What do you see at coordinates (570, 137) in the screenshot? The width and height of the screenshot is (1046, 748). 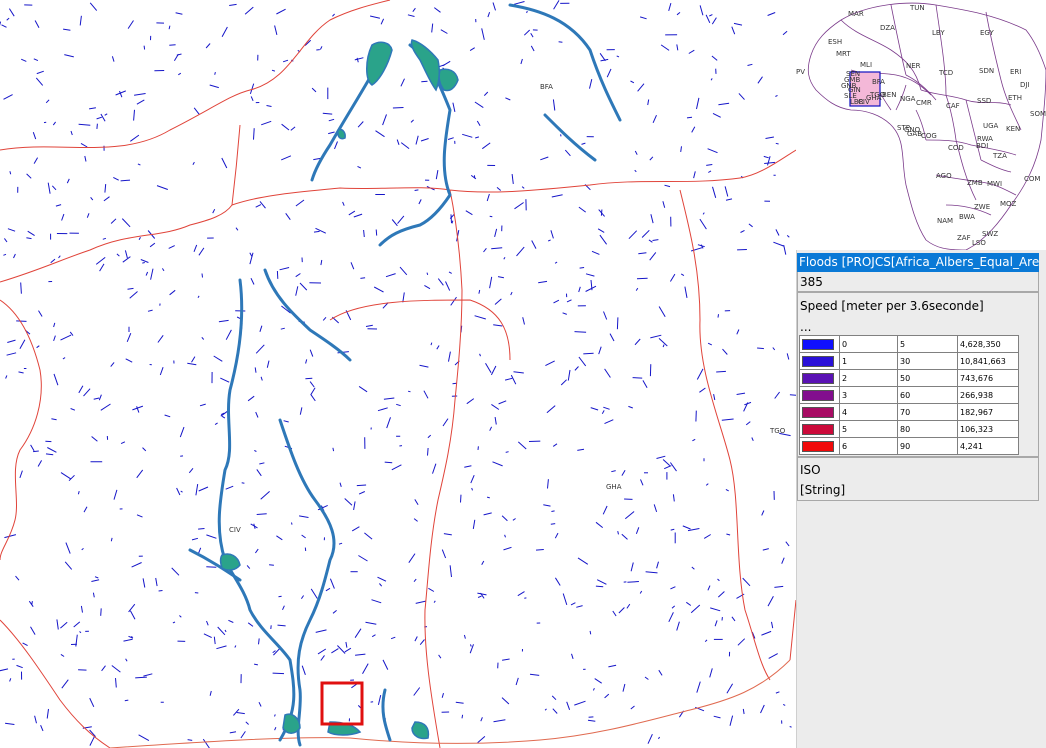 I see `river-bfa-east` at bounding box center [570, 137].